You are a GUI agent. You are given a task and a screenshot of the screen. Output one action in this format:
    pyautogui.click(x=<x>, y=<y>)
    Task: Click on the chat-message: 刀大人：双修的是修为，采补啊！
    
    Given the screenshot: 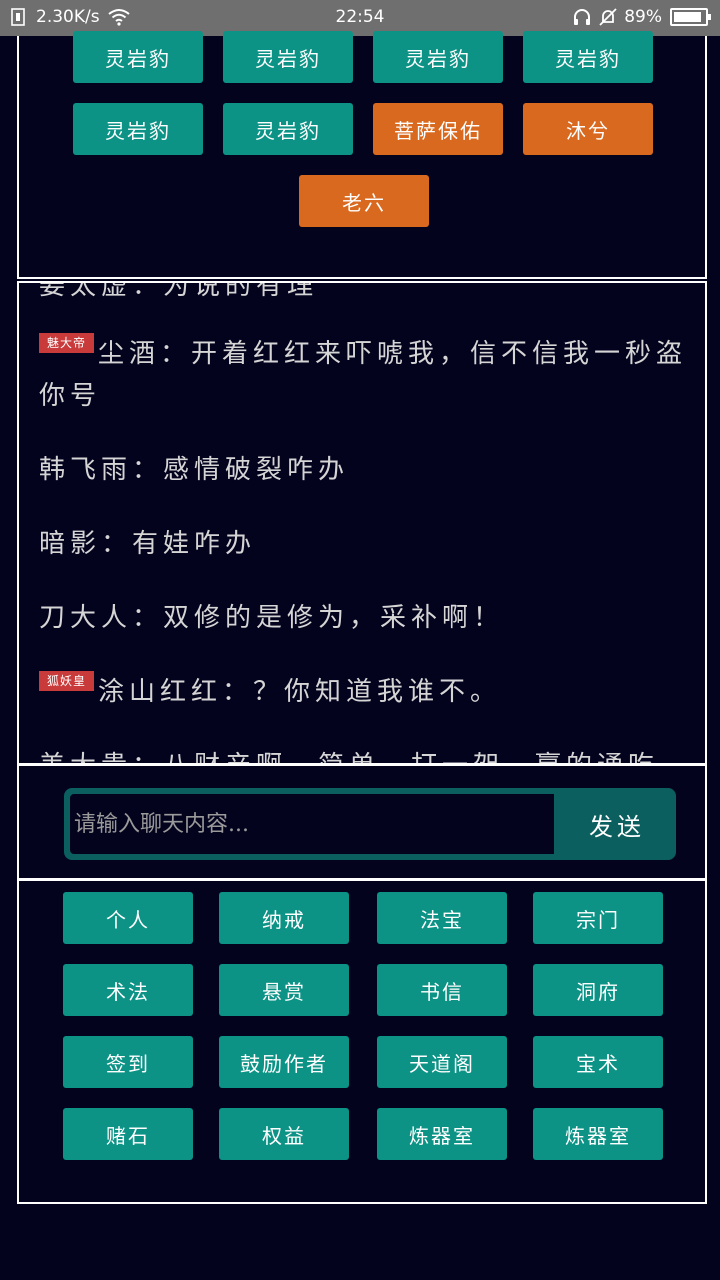 What is the action you would take?
    pyautogui.click(x=364, y=618)
    